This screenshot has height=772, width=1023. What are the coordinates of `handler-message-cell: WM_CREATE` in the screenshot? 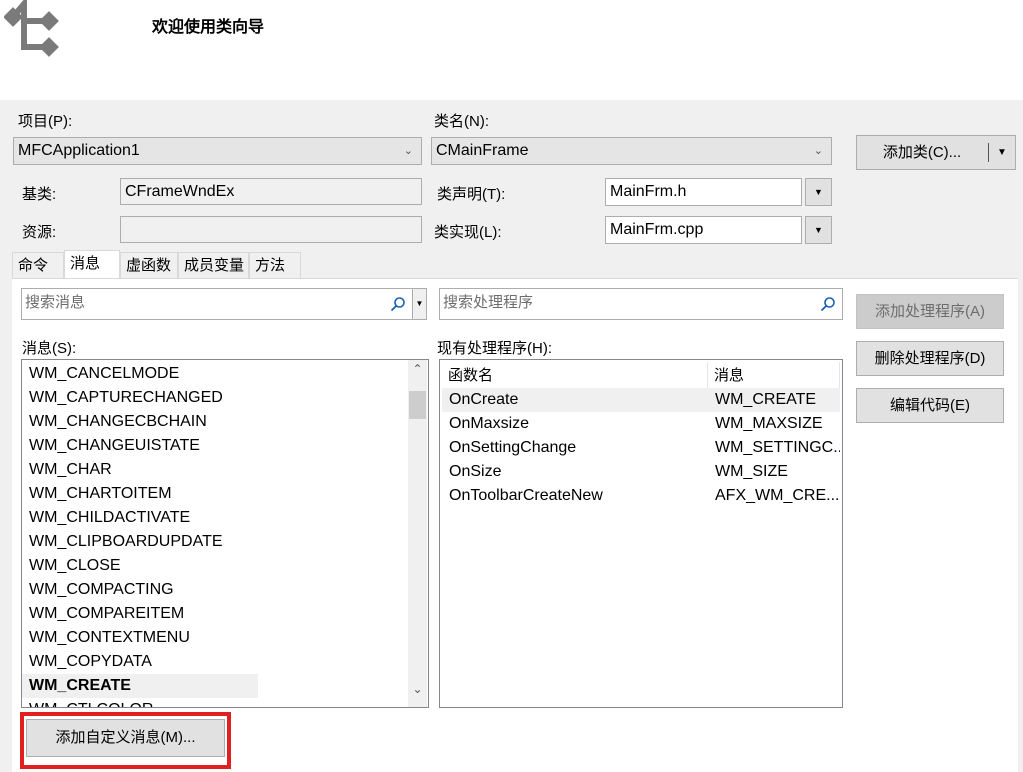 It's located at (766, 399).